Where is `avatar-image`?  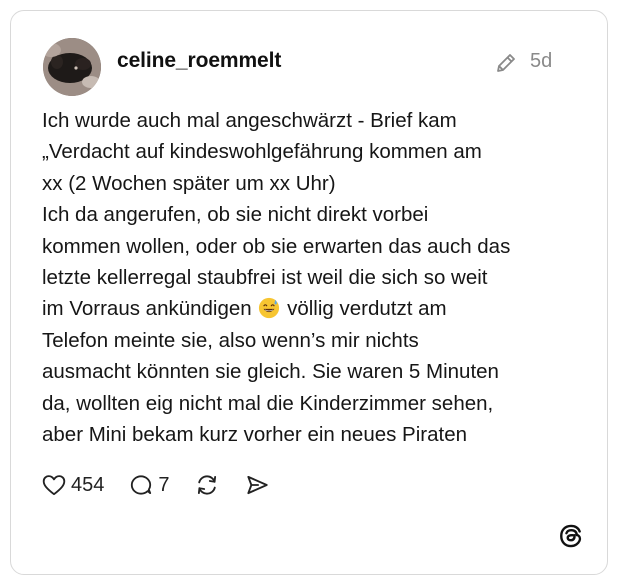
avatar-image is located at coordinates (72, 67).